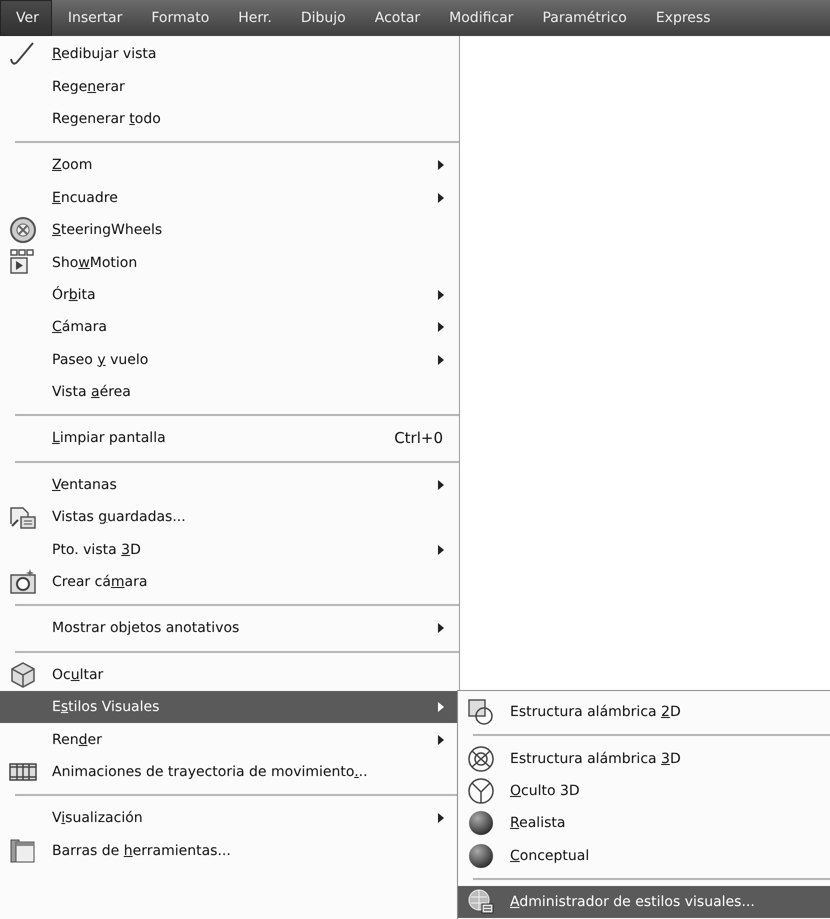 The image size is (830, 919). Describe the element at coordinates (644, 791) in the screenshot. I see `menu-item: Oculto 3D` at that location.